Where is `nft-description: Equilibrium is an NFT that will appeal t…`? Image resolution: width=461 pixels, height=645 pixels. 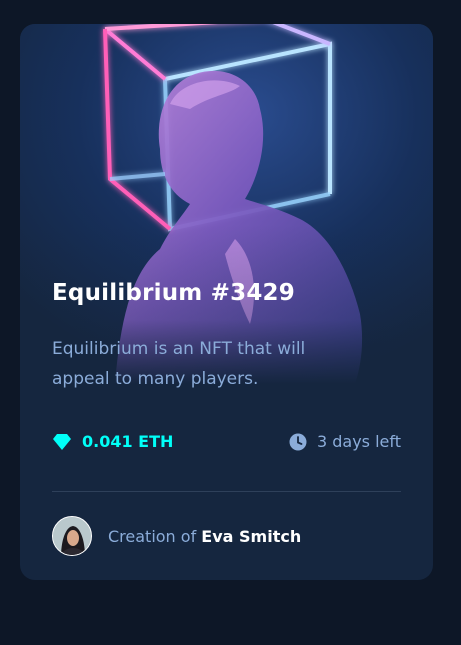 nft-description: Equilibrium is an NFT that will appeal t… is located at coordinates (179, 364).